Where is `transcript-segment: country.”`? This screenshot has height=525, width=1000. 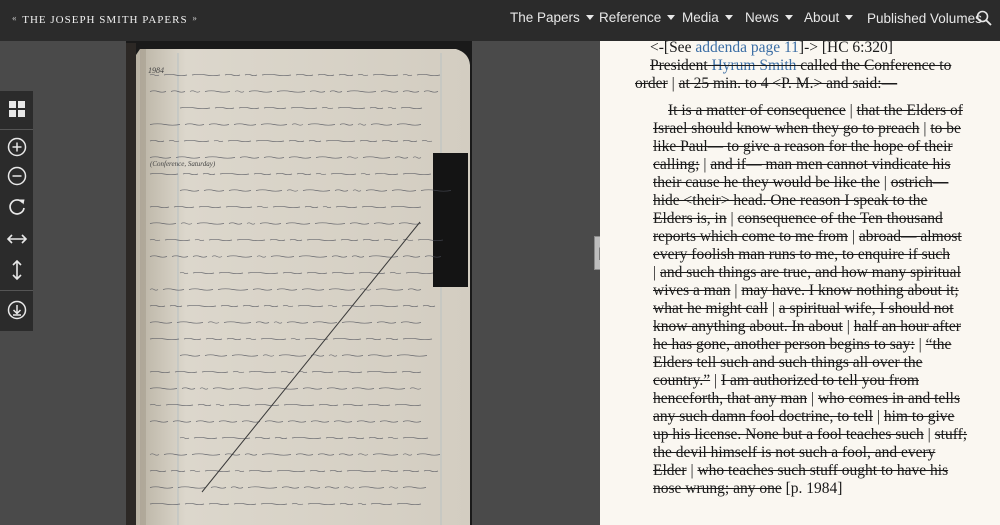 transcript-segment: country.” is located at coordinates (682, 380).